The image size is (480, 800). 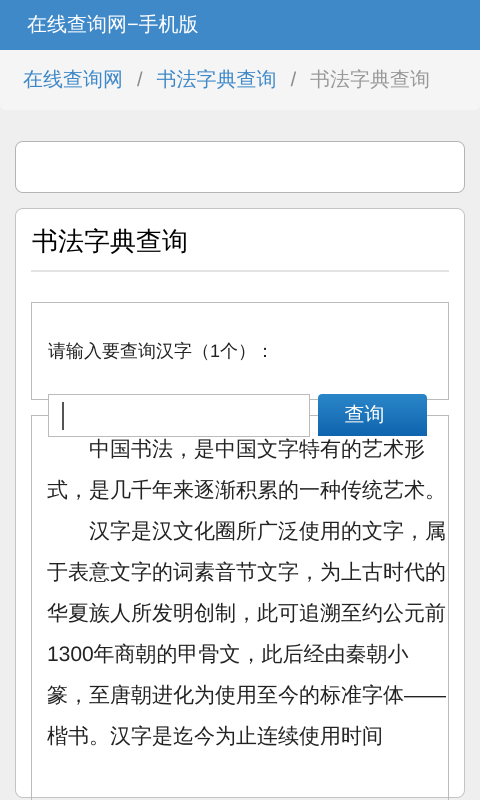 I want to click on search-field, so click(x=240, y=167).